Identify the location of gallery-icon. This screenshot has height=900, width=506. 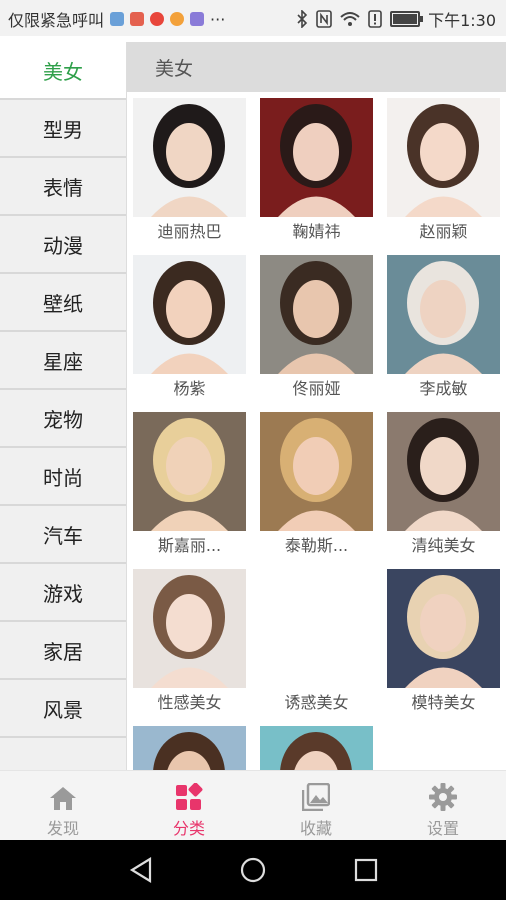
(316, 797).